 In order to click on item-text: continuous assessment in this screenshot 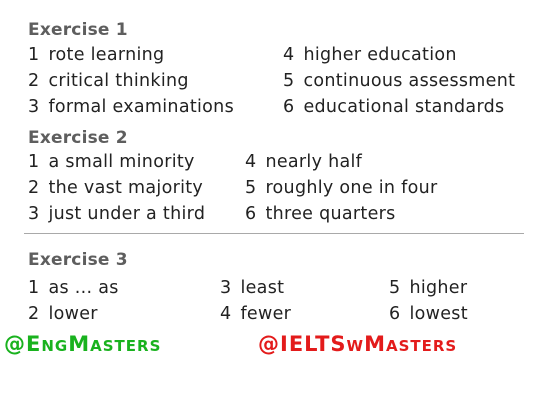, I will do `click(409, 81)`.